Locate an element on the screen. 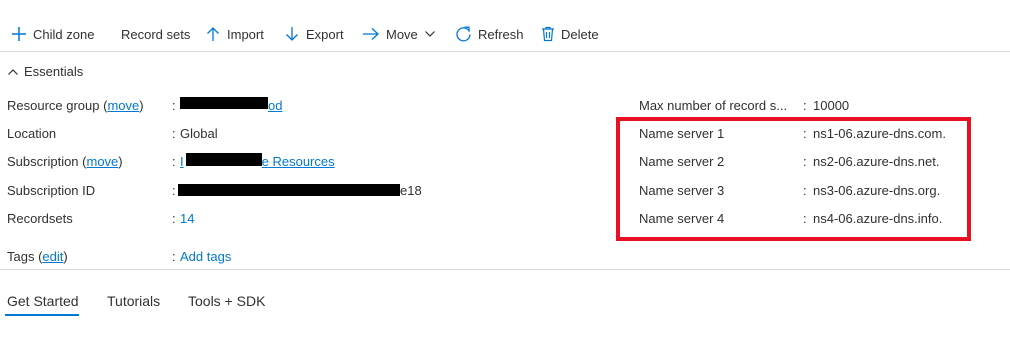  name-server-3-colon: : is located at coordinates (805, 190).